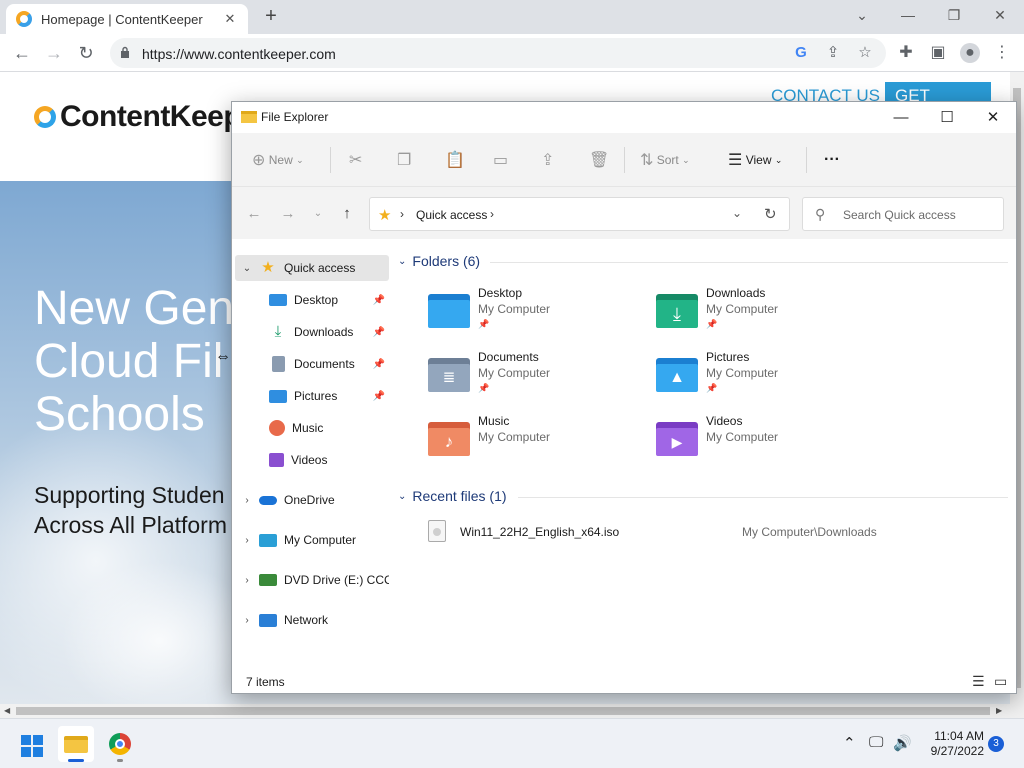 The height and width of the screenshot is (768, 1024). I want to click on see-more-button: ···, so click(832, 160).